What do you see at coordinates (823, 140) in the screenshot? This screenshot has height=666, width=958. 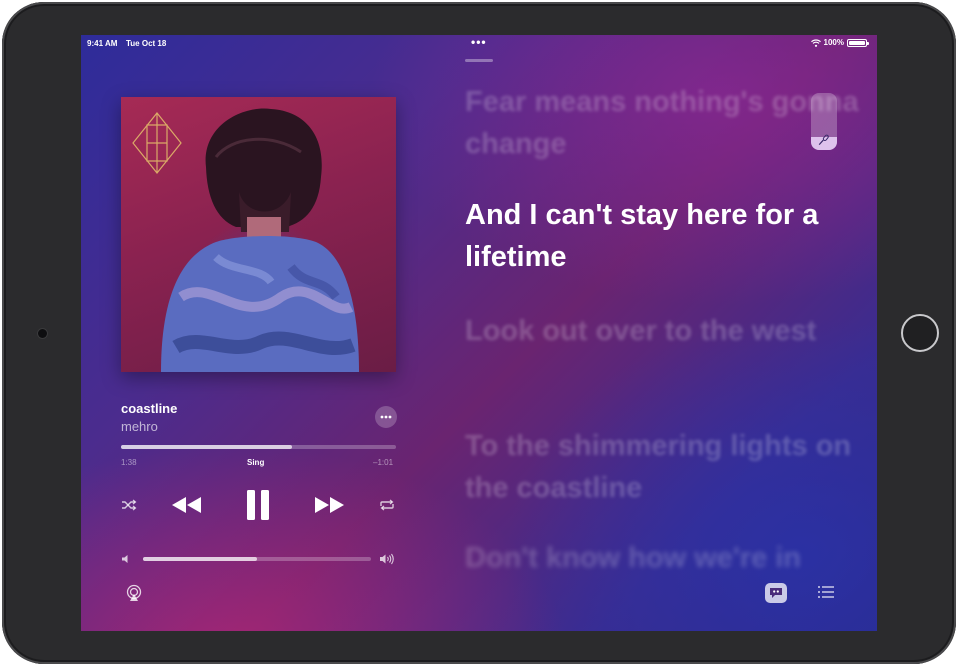 I see `microphone-icon` at bounding box center [823, 140].